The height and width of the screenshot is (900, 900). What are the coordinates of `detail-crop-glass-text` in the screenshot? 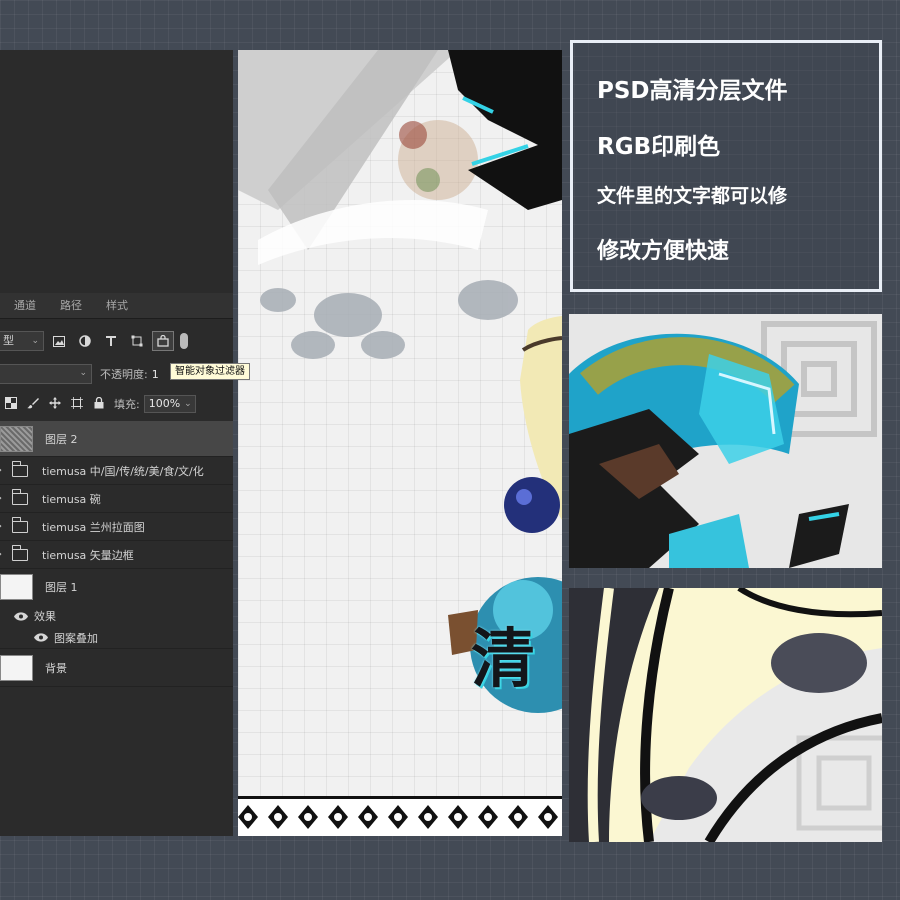 It's located at (725, 441).